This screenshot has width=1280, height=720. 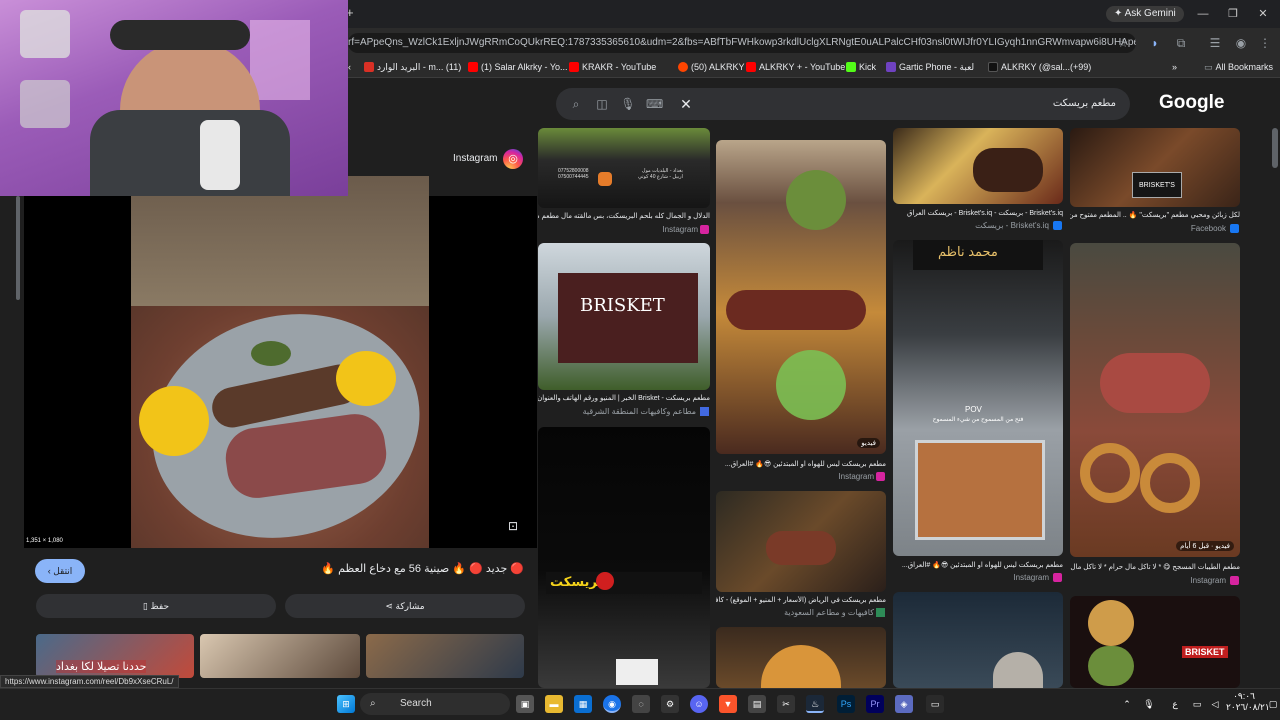 What do you see at coordinates (349, 67) in the screenshot?
I see `bookmarks-overflow-icon: ‹` at bounding box center [349, 67].